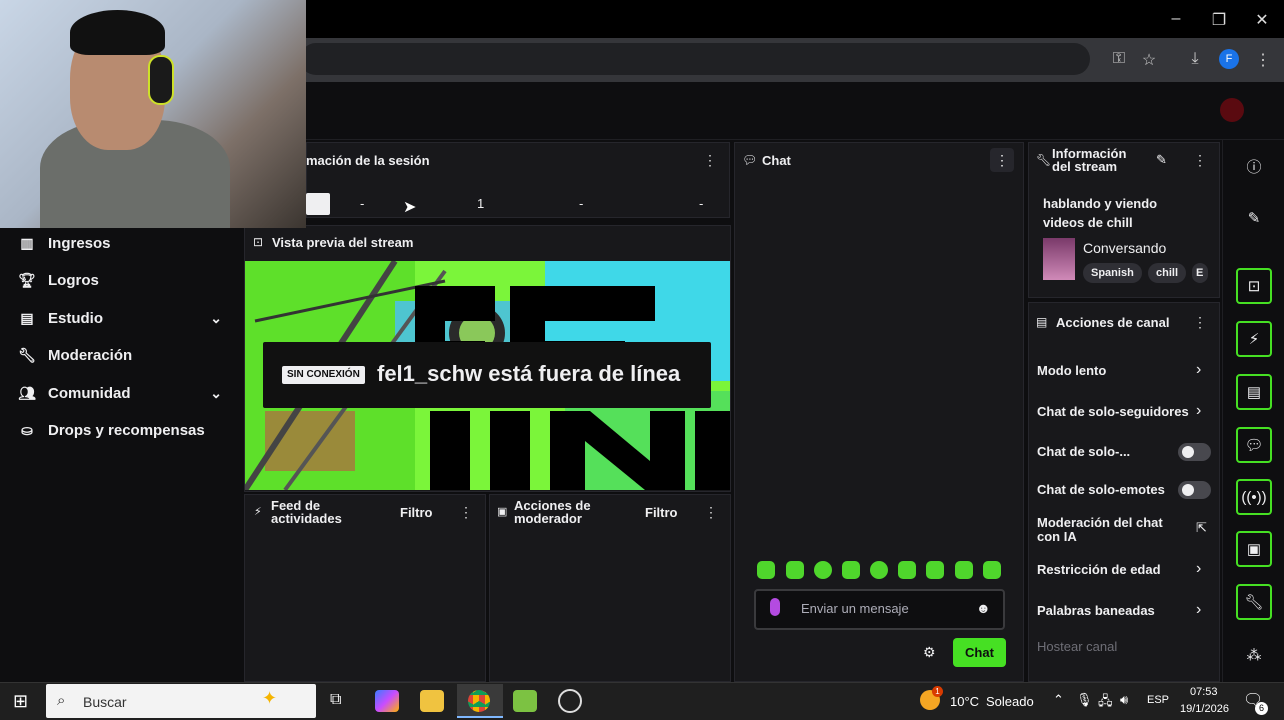  I want to click on sidebar-item-label: Estudio, so click(75, 318).